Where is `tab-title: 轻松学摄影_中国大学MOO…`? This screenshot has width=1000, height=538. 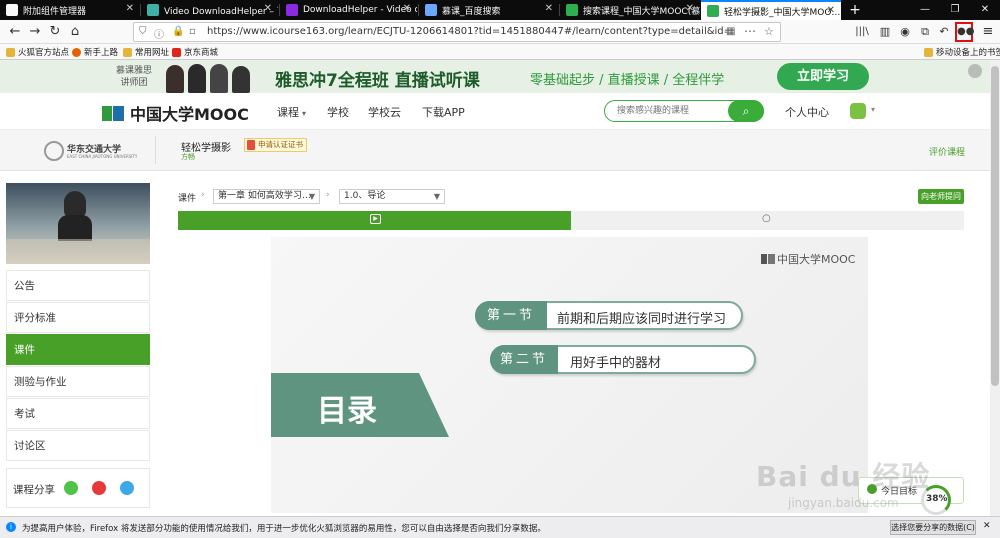
tab-title: 轻松学摄影_中国大学MOO… is located at coordinates (782, 12).